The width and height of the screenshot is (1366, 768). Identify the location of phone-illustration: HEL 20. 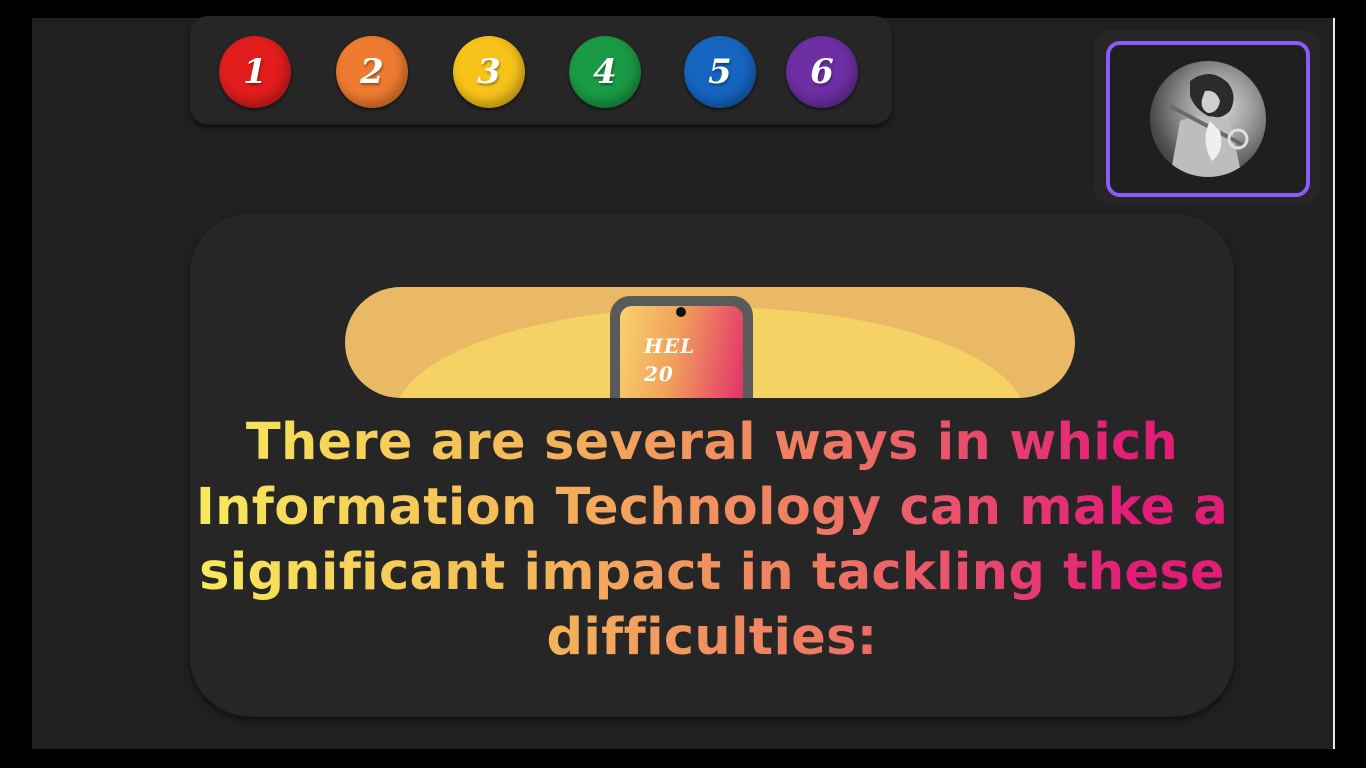
(681, 351).